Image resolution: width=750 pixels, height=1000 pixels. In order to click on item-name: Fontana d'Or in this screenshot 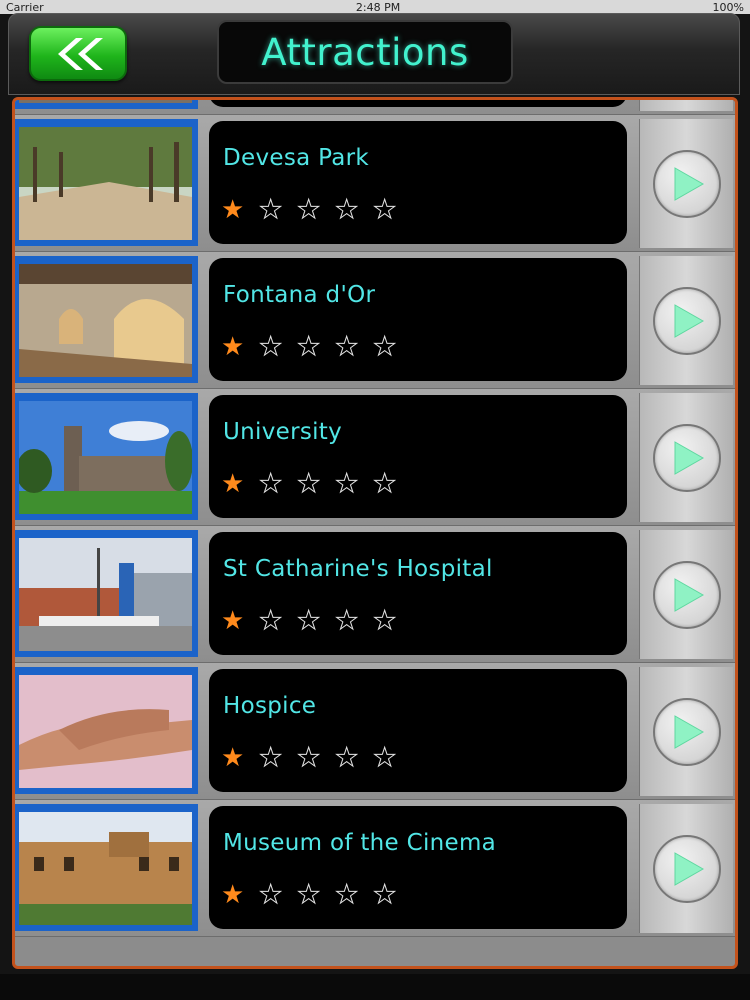, I will do `click(299, 295)`.